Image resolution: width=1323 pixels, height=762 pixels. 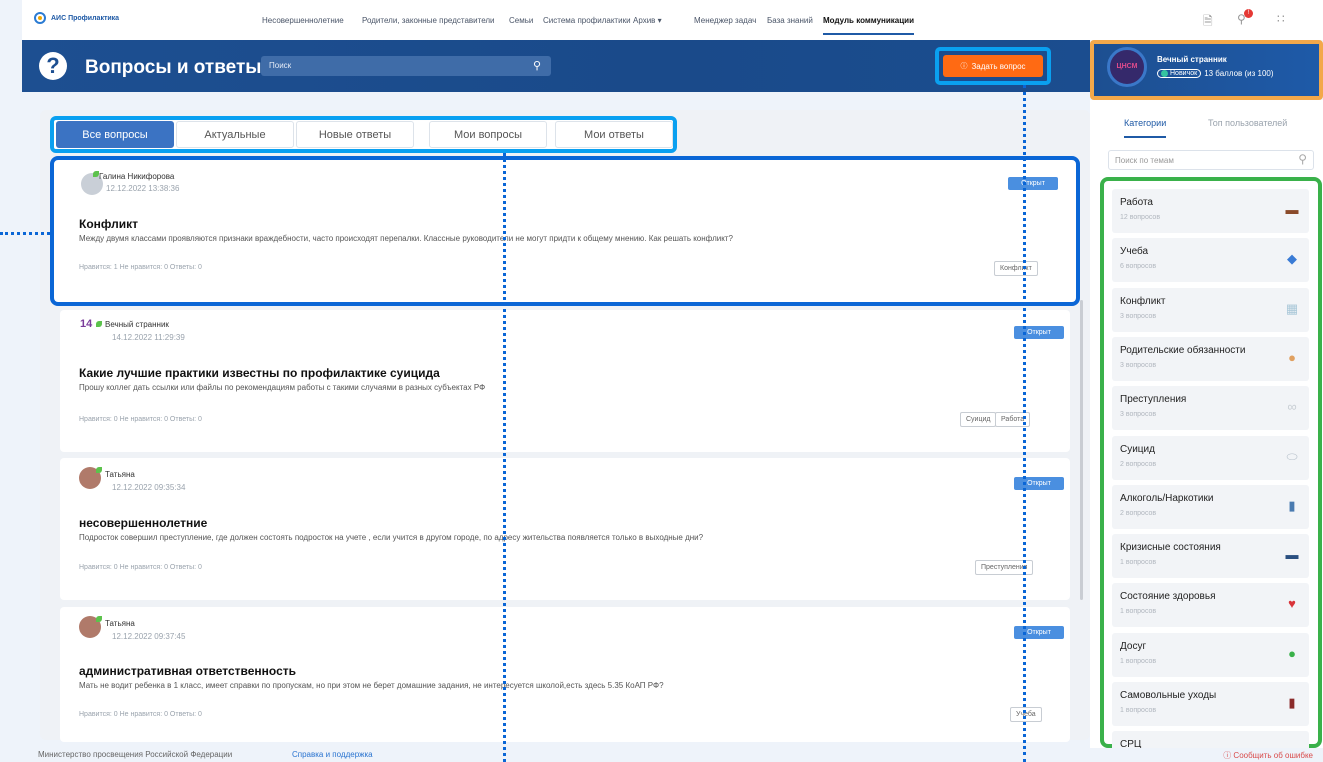 What do you see at coordinates (1016, 268) in the screenshot?
I see `tag-chip: Конфликт` at bounding box center [1016, 268].